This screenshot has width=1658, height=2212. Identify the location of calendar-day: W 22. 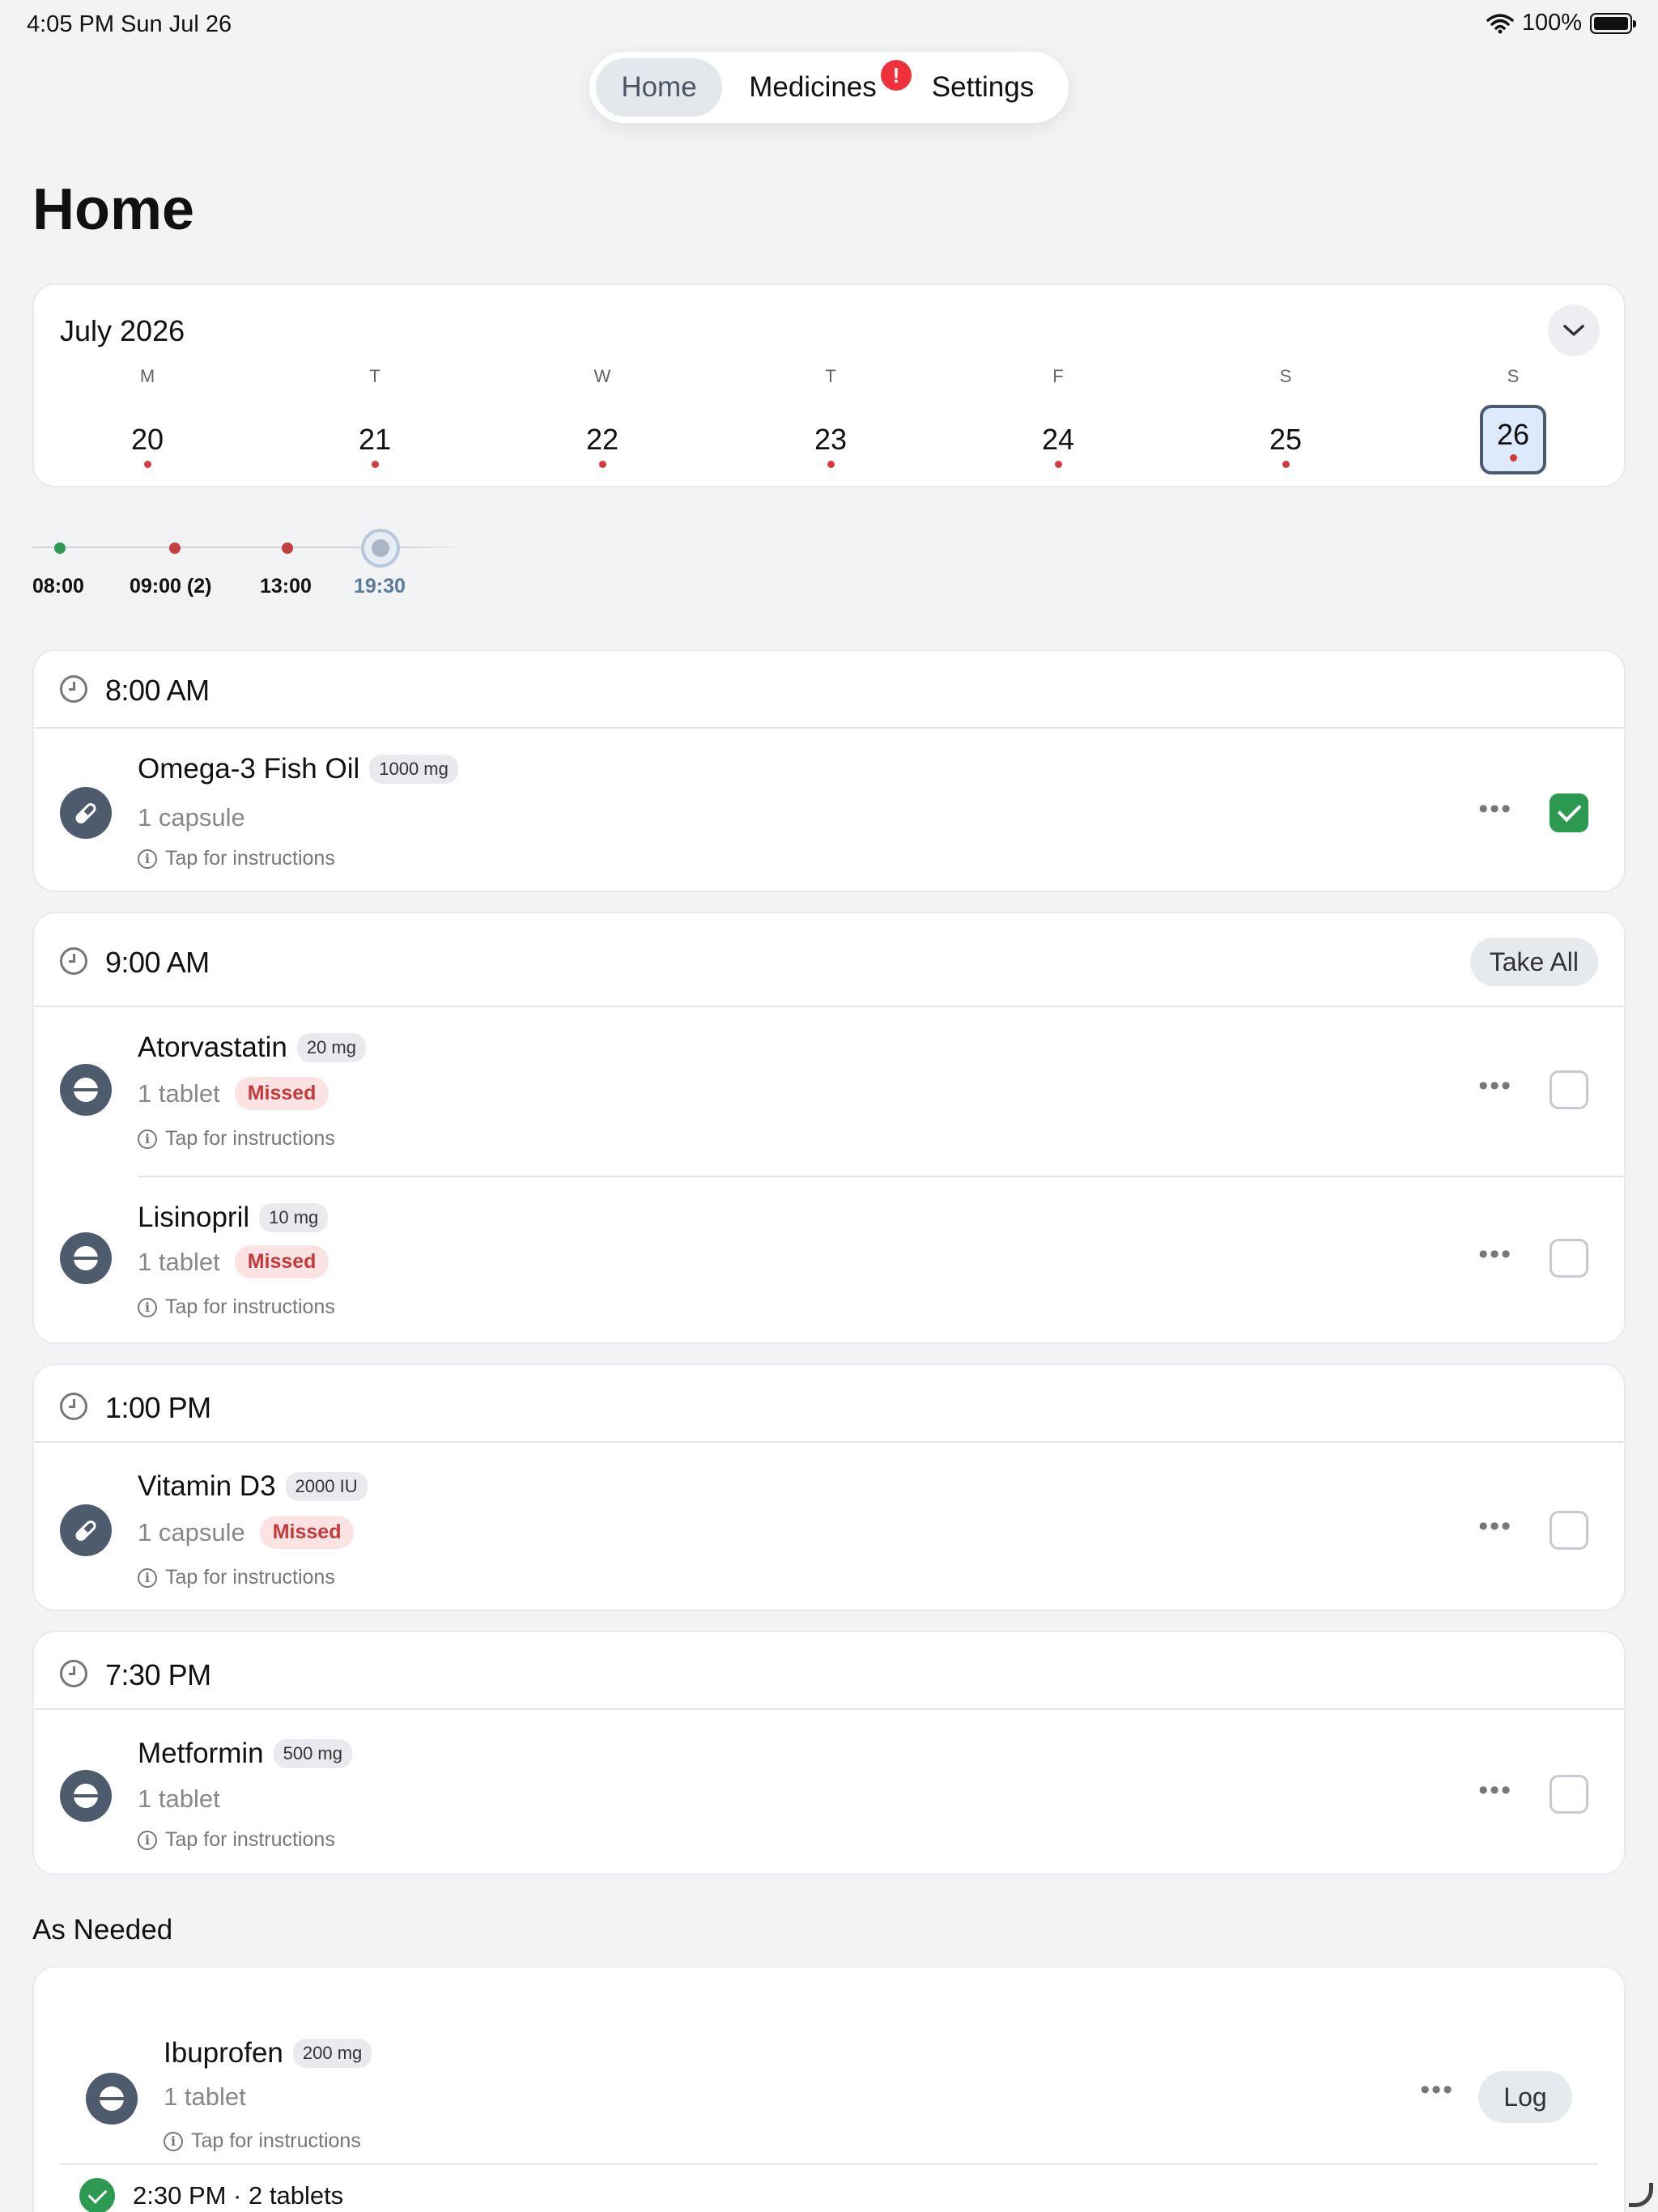
(602, 422).